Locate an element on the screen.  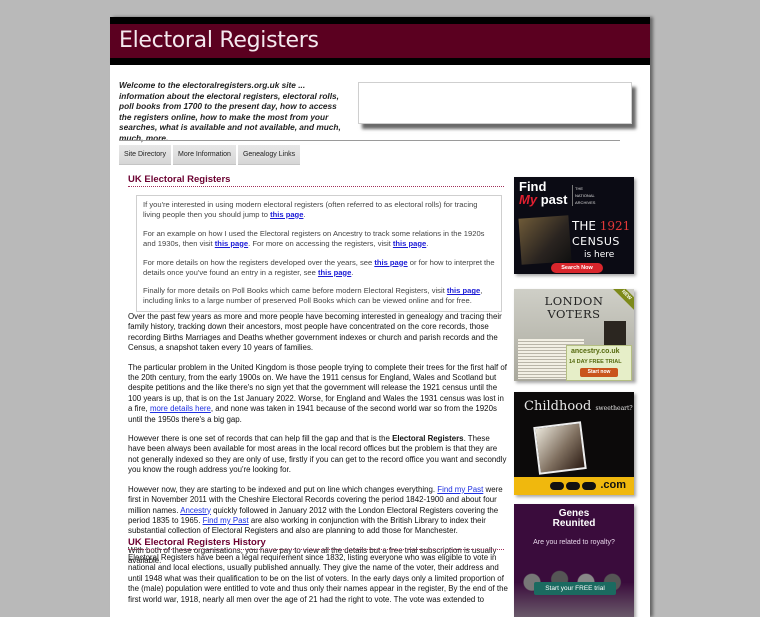
site-title: Electoral Registers is located at coordinates (219, 40).